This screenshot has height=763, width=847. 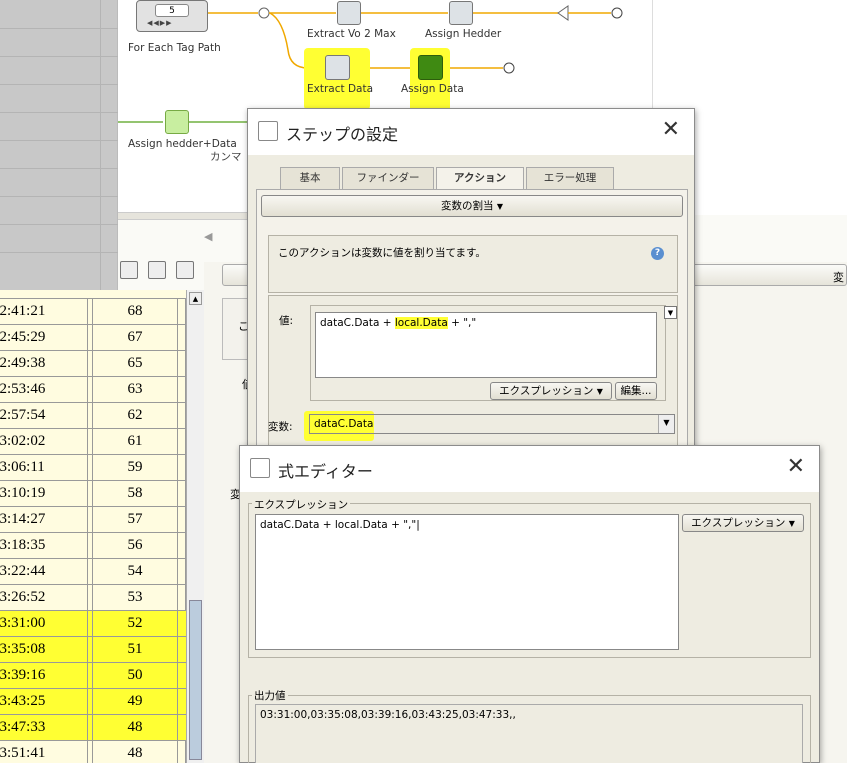 I want to click on table-row: 03:02:0261, so click(x=93, y=442).